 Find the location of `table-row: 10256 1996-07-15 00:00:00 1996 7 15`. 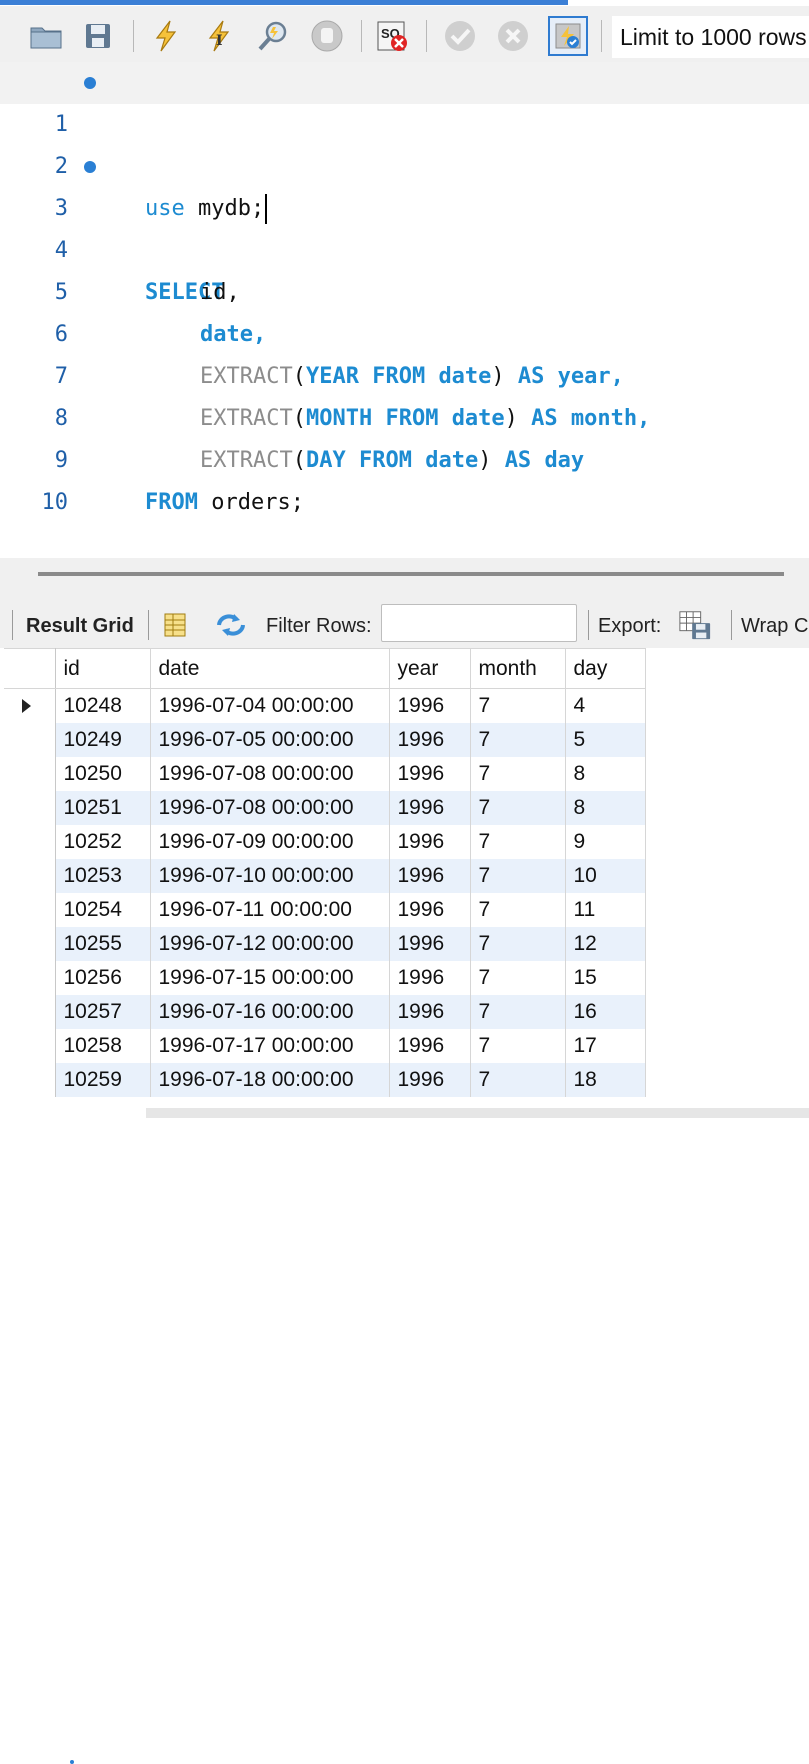

table-row: 10256 1996-07-15 00:00:00 1996 7 15 is located at coordinates (325, 977).